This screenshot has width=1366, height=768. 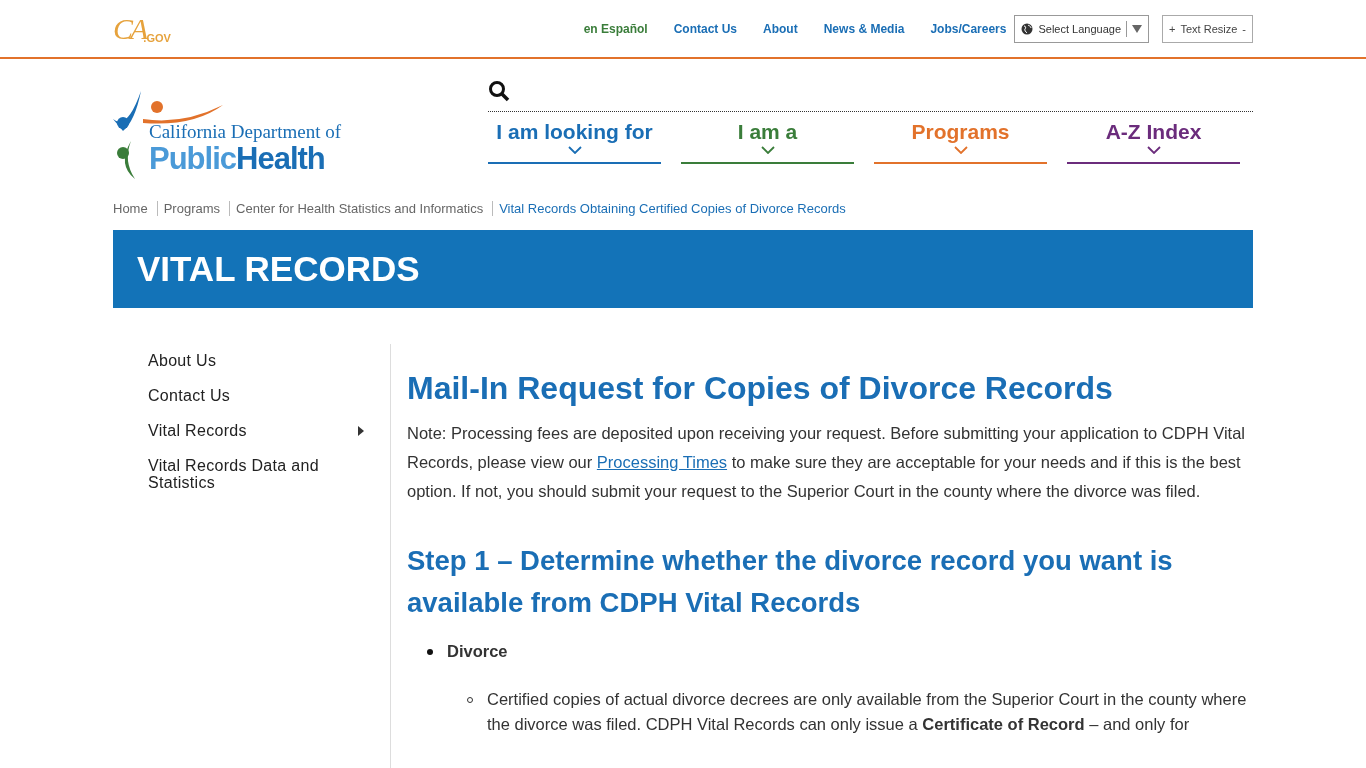 I want to click on sidebar-item: Contact Us, so click(x=251, y=395).